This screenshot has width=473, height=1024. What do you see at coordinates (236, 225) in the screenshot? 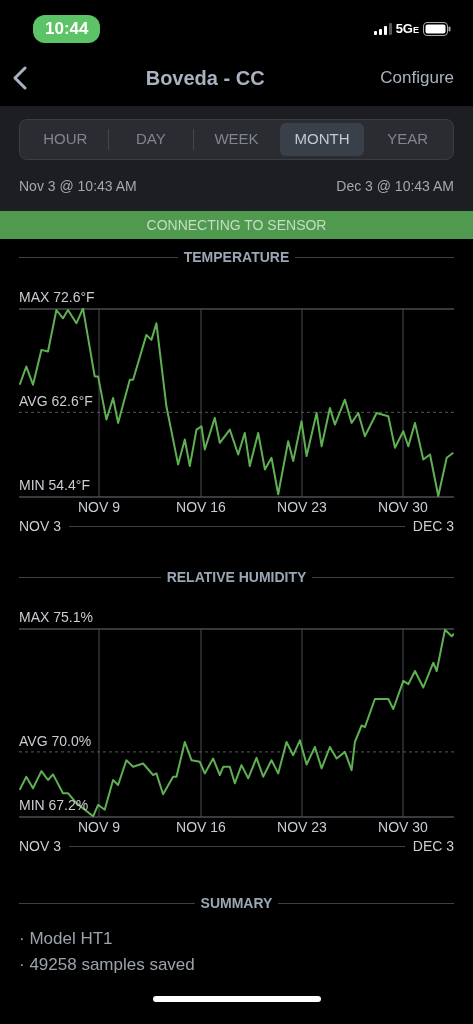
I see `status-banner: CONNECTING TO SENSOR` at bounding box center [236, 225].